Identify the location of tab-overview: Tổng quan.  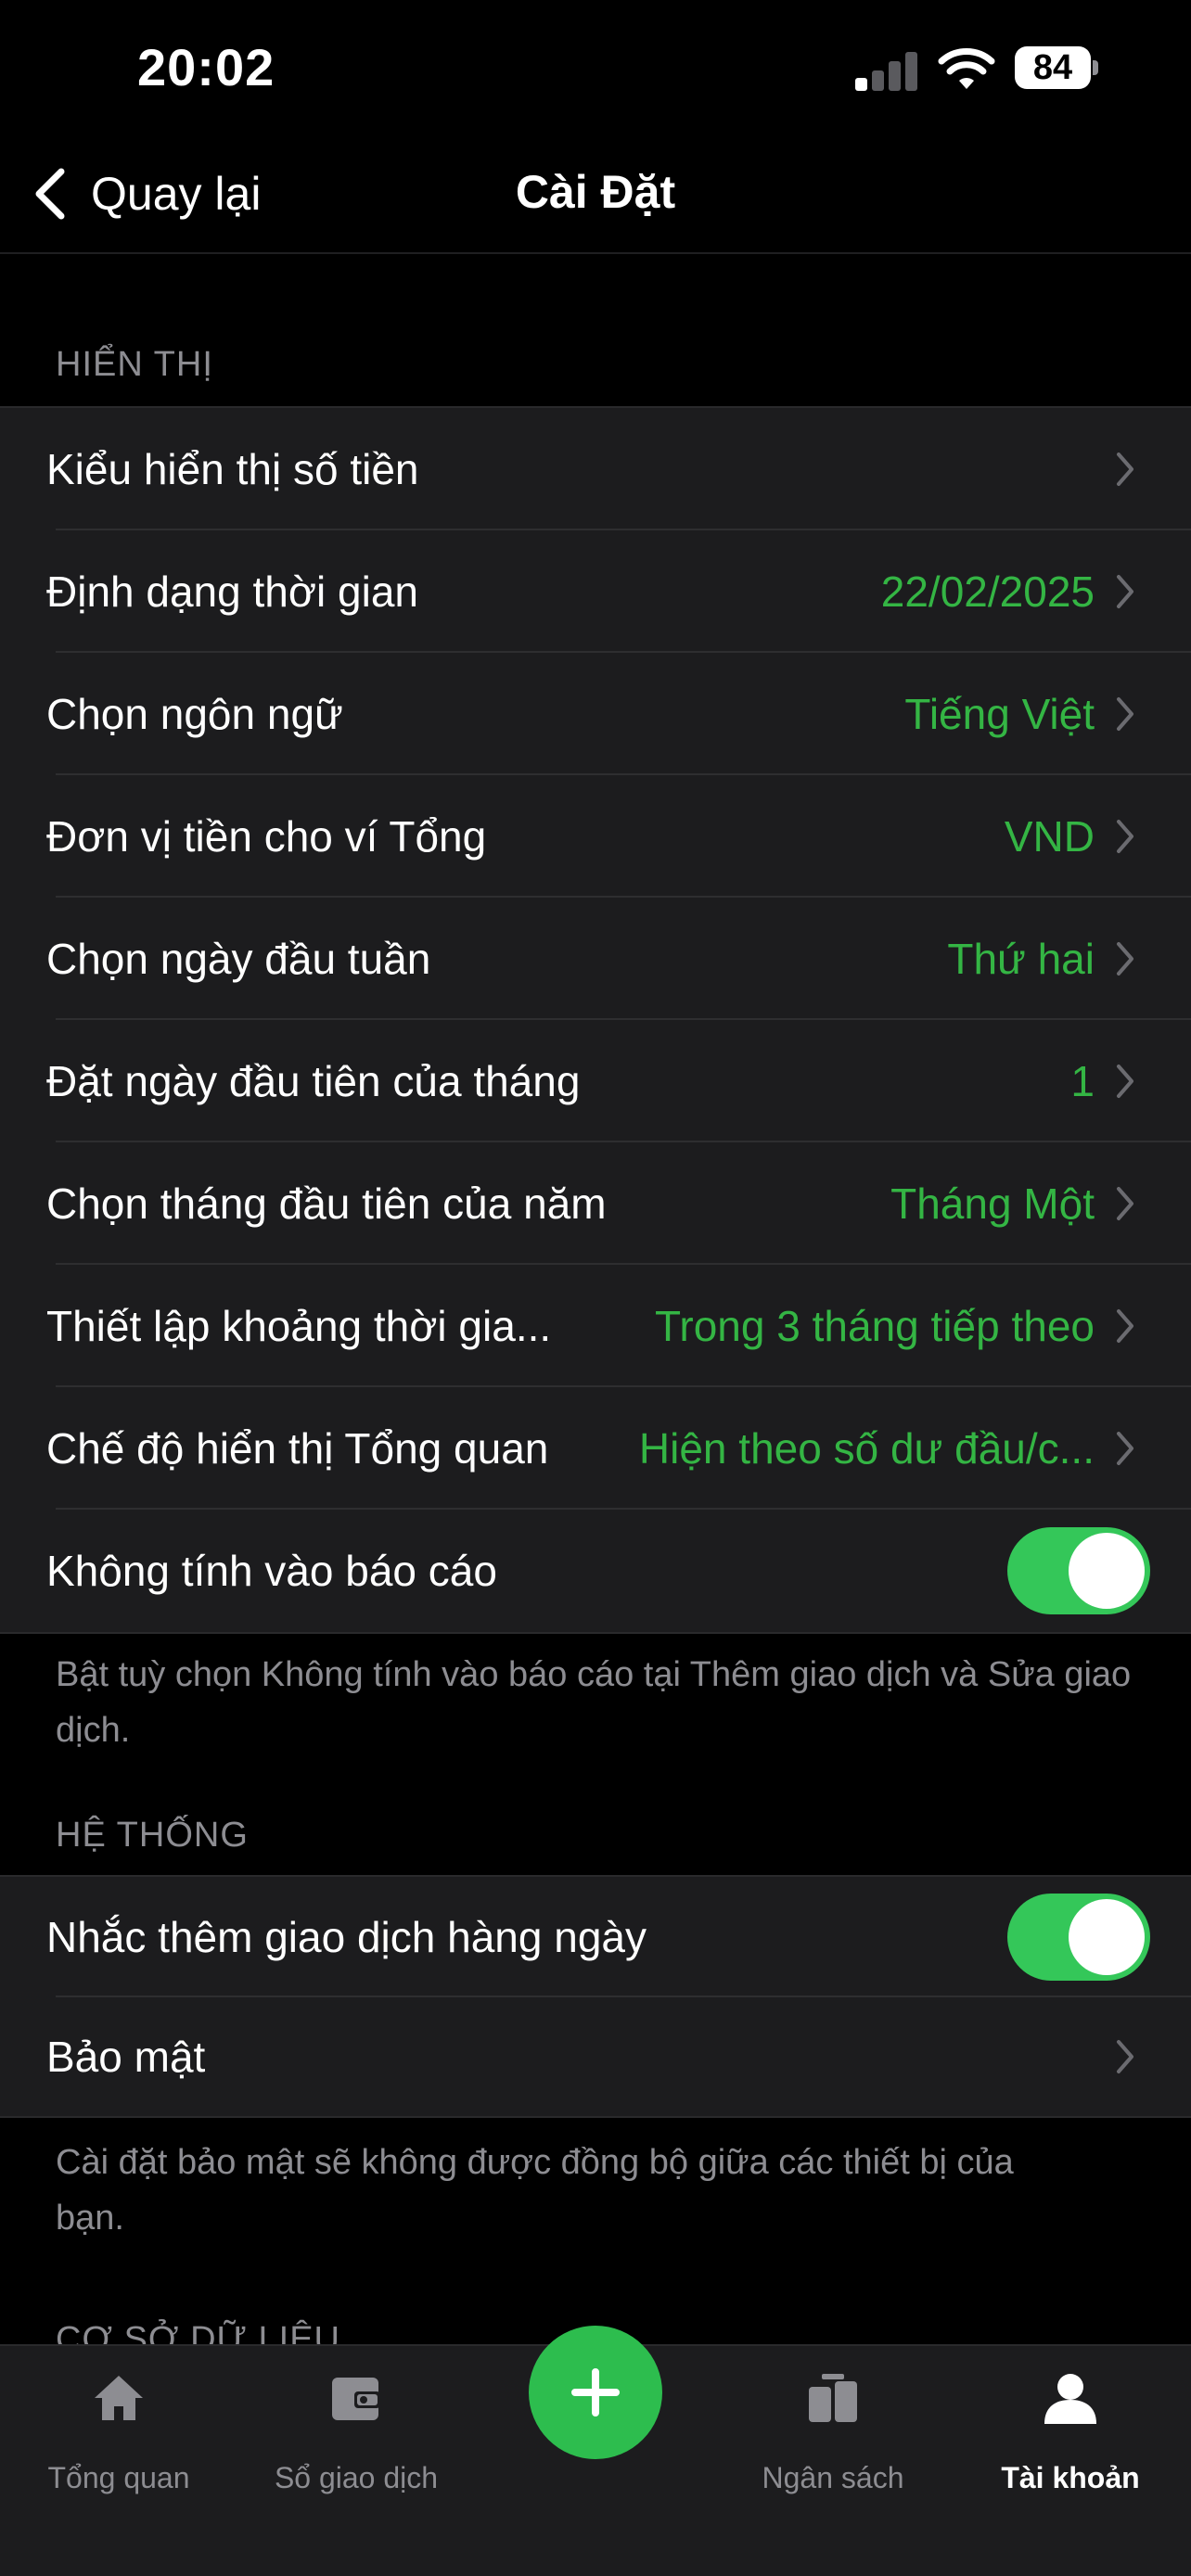
(118, 2438).